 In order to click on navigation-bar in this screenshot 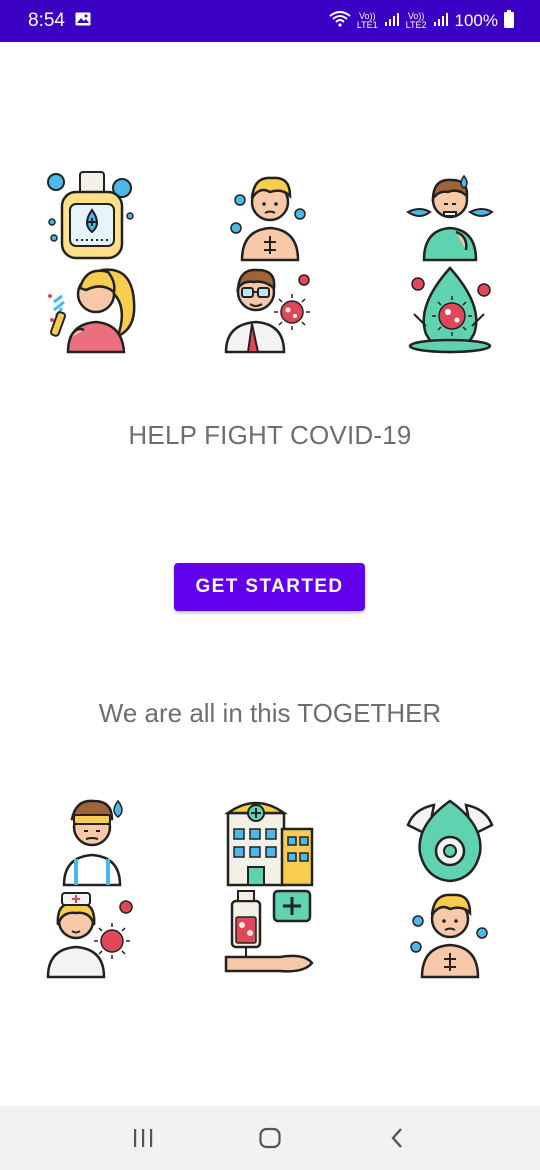, I will do `click(270, 1138)`.